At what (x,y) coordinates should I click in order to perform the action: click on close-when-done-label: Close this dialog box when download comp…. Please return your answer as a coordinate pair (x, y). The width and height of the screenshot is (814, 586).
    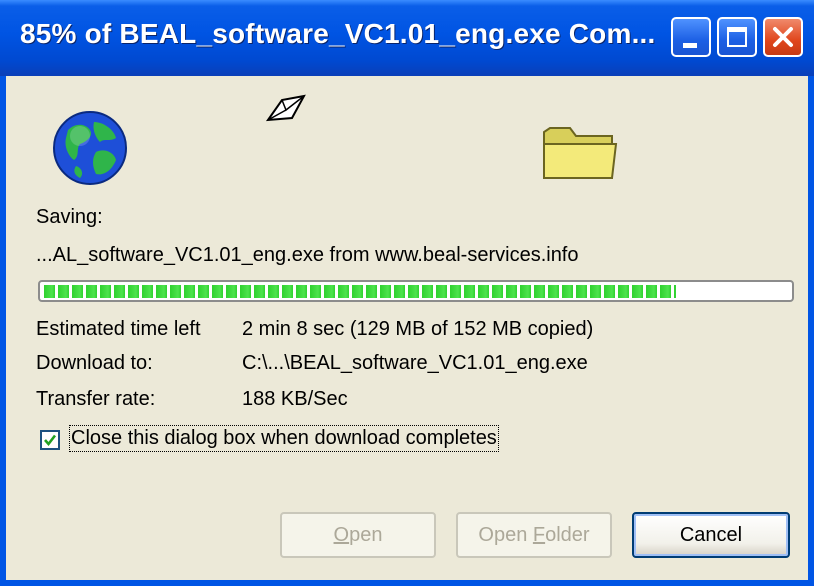
    Looking at the image, I should click on (284, 438).